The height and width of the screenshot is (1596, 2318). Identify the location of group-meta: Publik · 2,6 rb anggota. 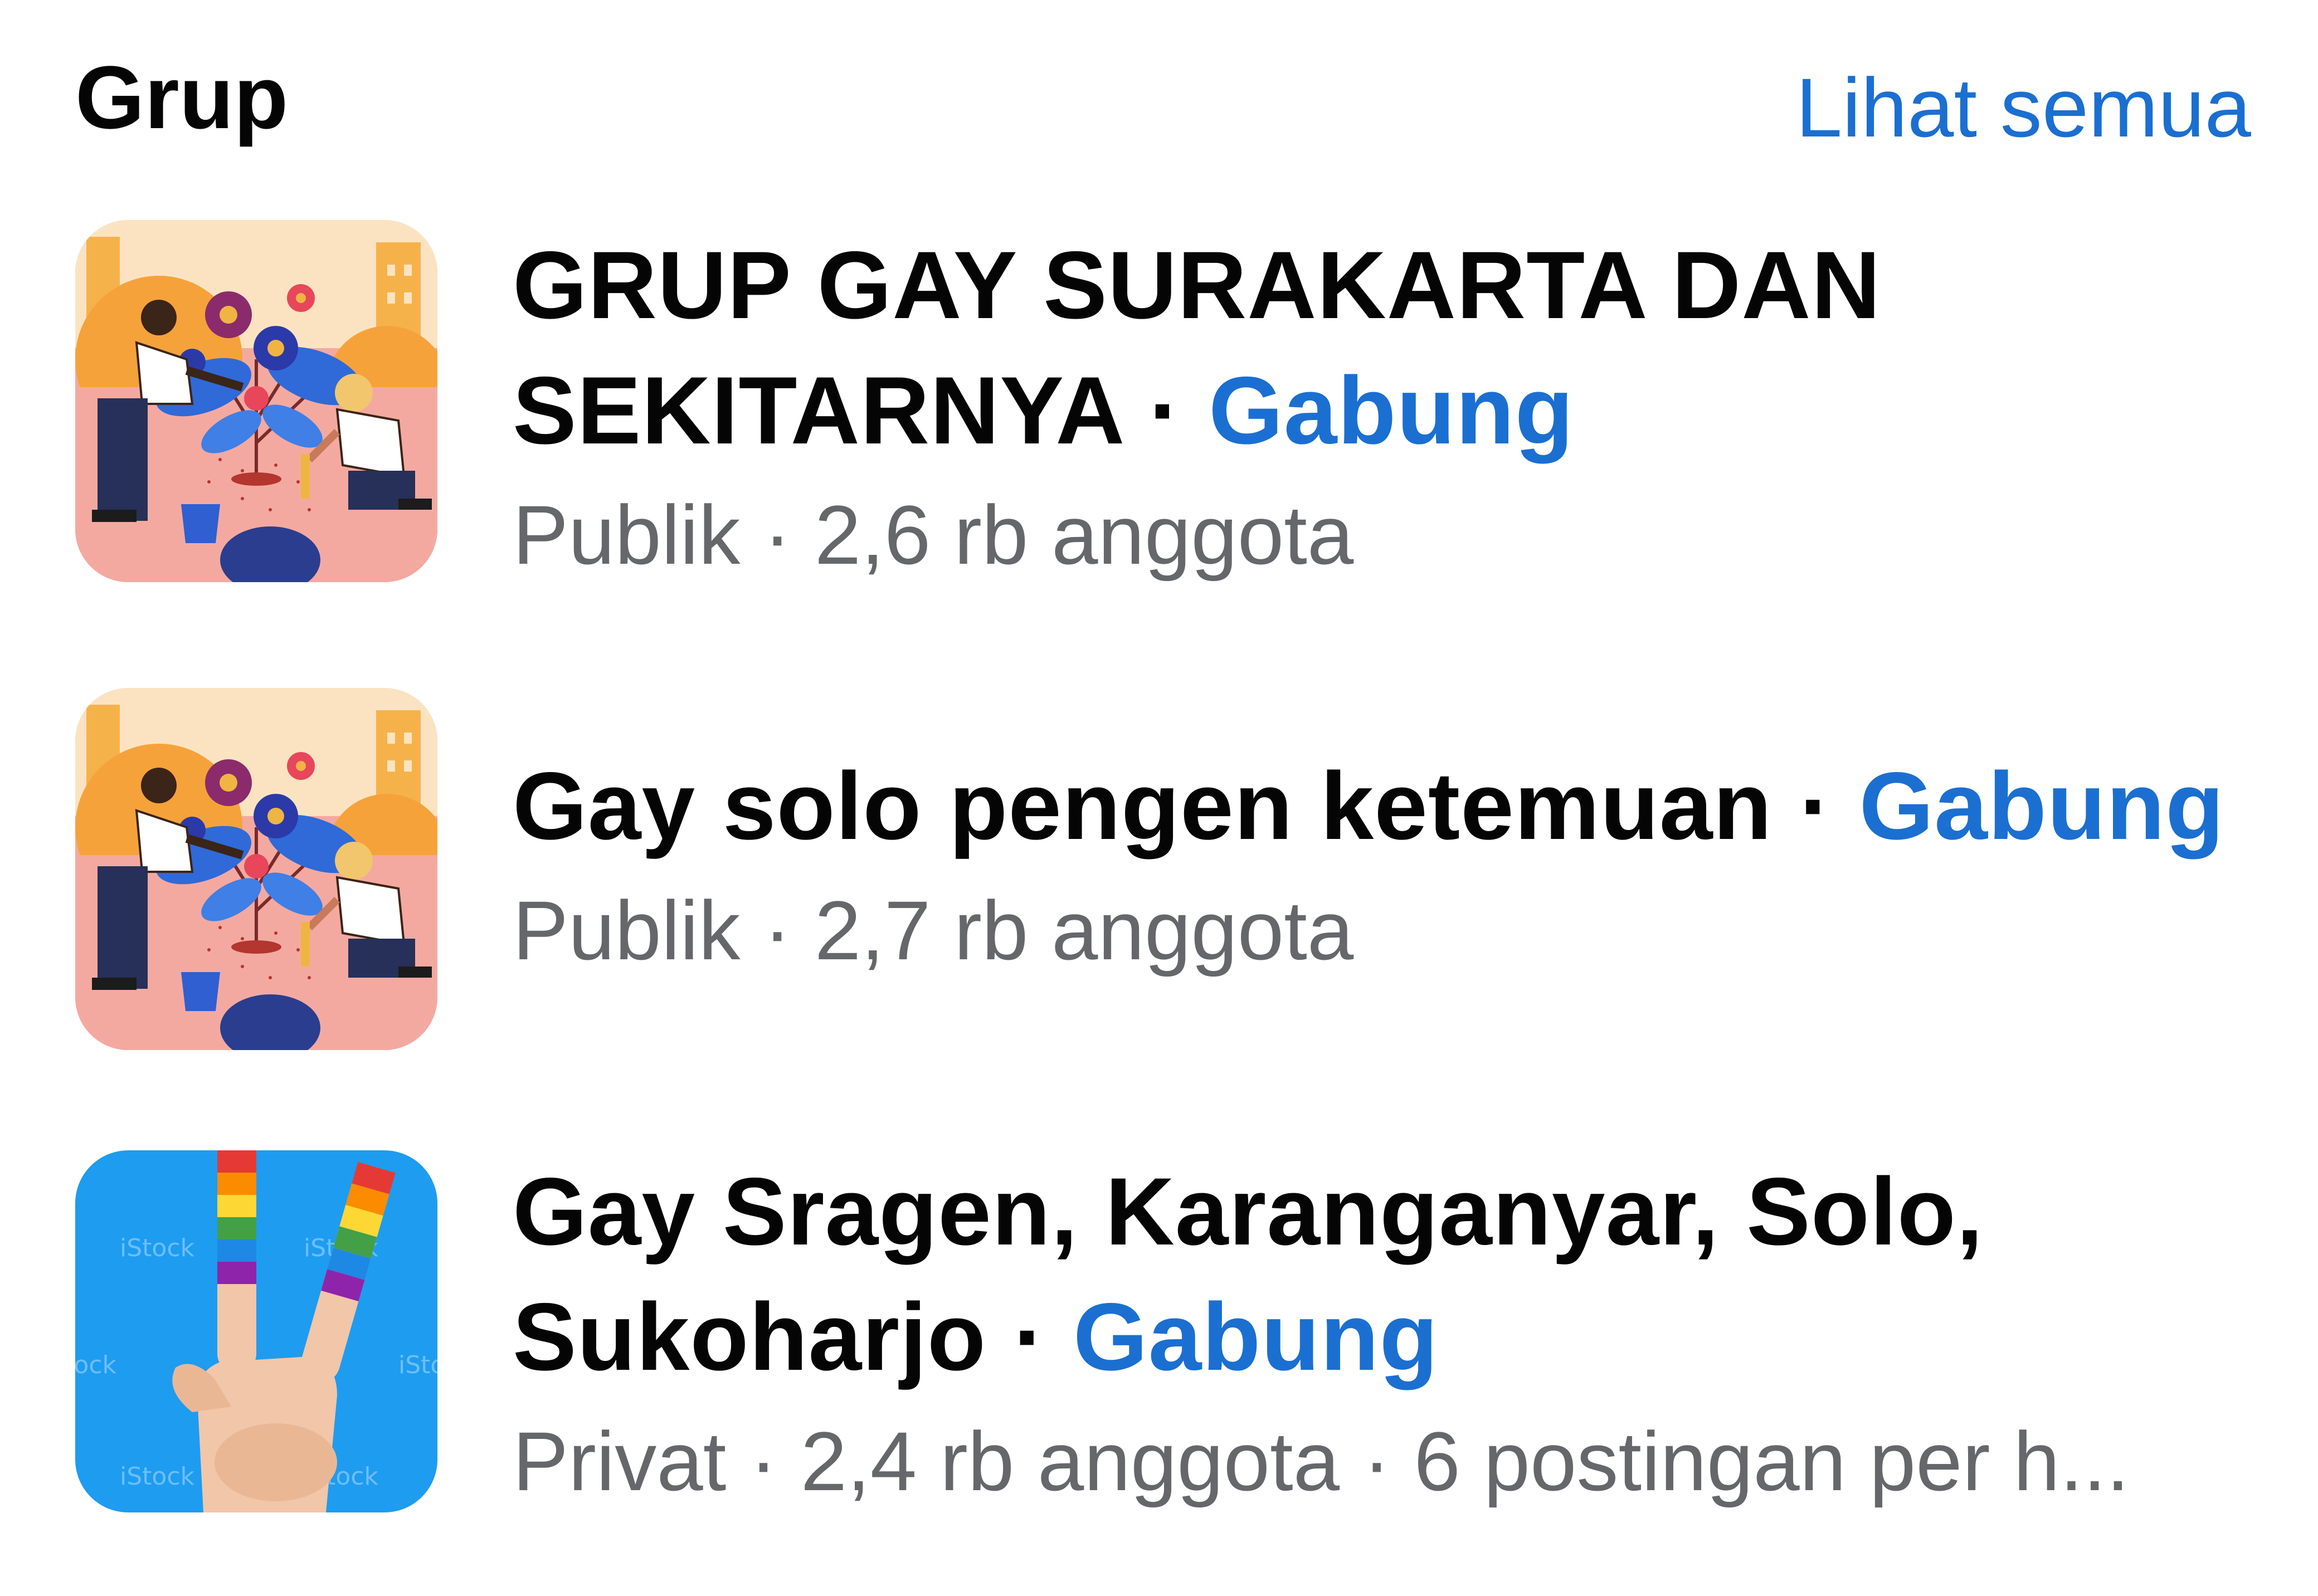
(1390, 534).